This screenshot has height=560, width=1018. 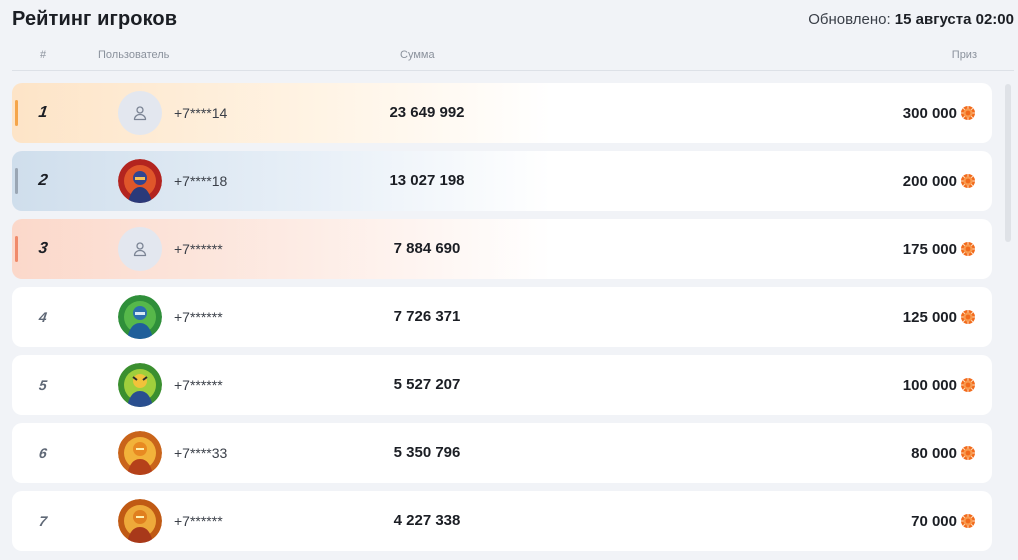 What do you see at coordinates (964, 55) in the screenshot?
I see `column-prize: Приз` at bounding box center [964, 55].